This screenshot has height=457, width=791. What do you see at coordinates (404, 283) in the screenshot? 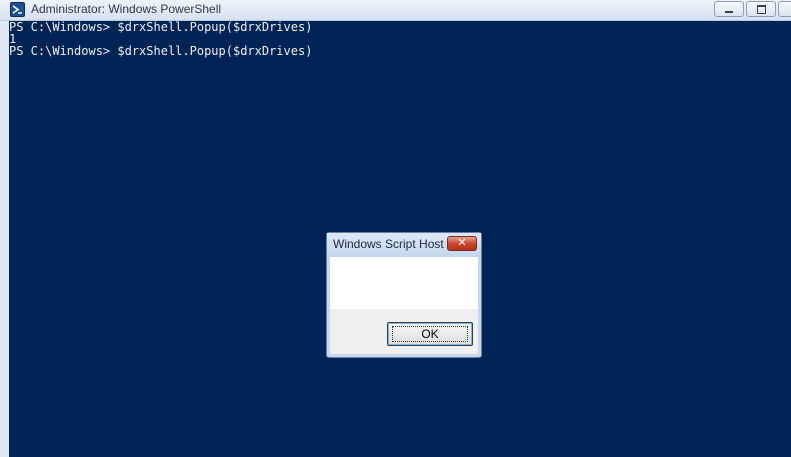
I see `dialog-message-area` at bounding box center [404, 283].